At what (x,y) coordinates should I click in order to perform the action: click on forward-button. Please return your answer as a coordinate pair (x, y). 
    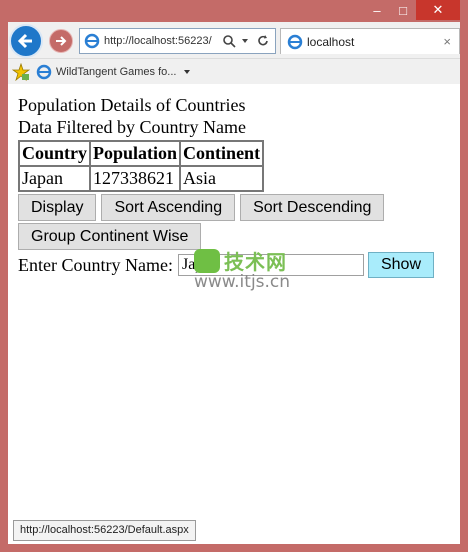
    Looking at the image, I should click on (61, 41).